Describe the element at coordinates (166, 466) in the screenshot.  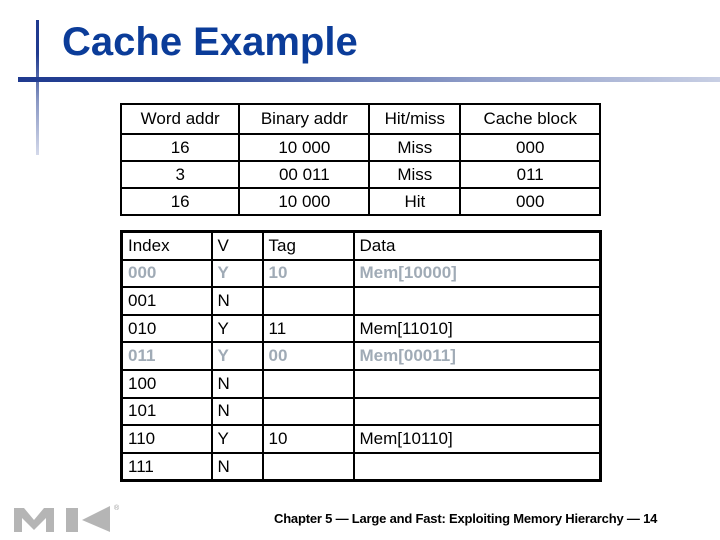
I see `cell-index: 111` at that location.